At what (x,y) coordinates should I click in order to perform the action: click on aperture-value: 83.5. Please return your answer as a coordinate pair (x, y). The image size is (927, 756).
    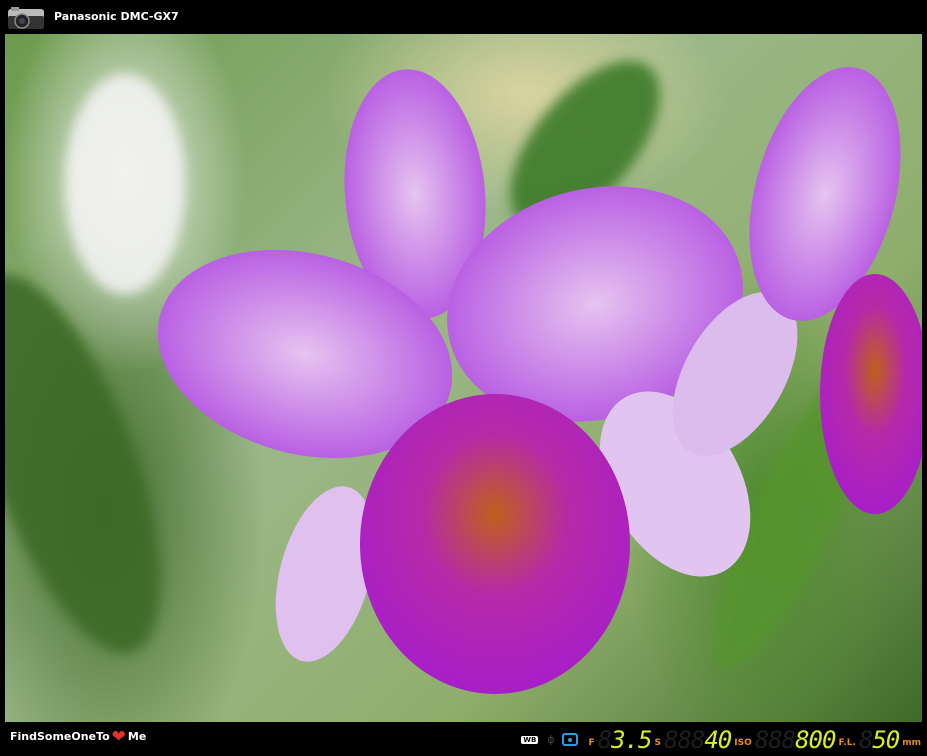
    Looking at the image, I should click on (625, 740).